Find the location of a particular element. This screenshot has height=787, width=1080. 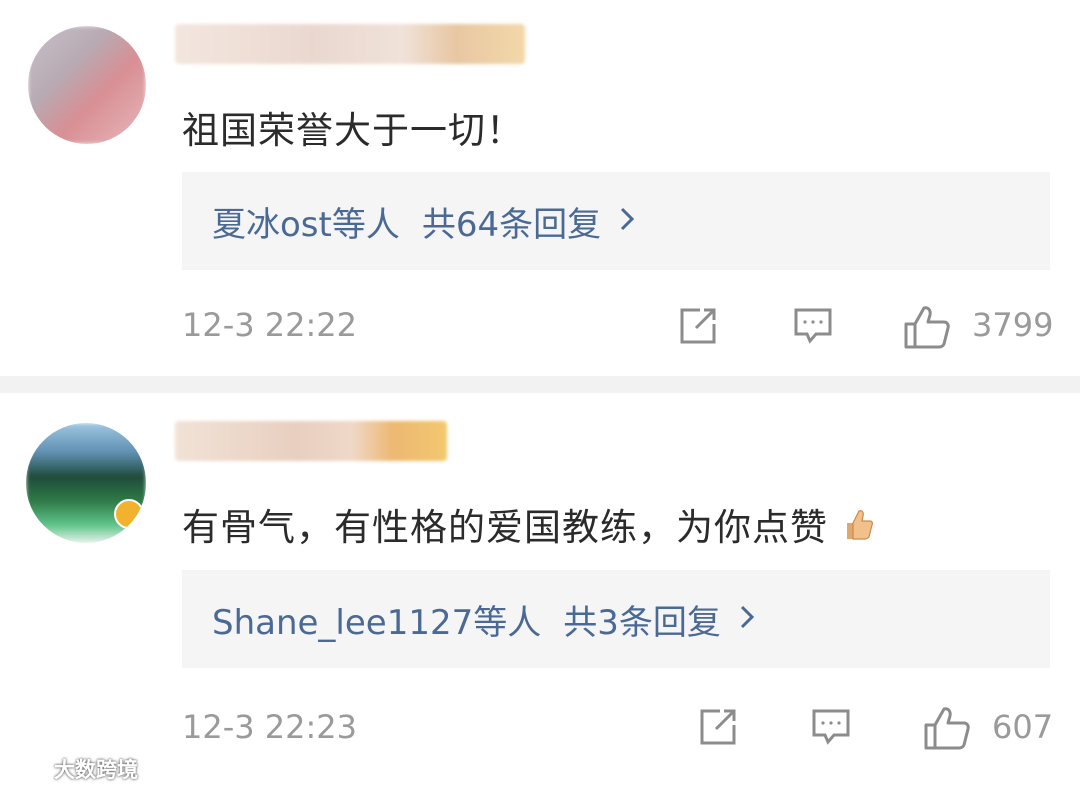

comment-text: 有骨气，有性格的爱国教练，为你点赞 is located at coordinates (527, 524).